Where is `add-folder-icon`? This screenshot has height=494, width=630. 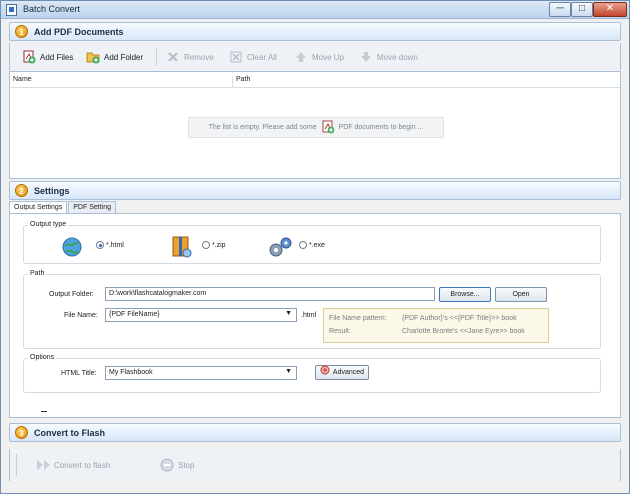
add-folder-icon is located at coordinates (93, 57).